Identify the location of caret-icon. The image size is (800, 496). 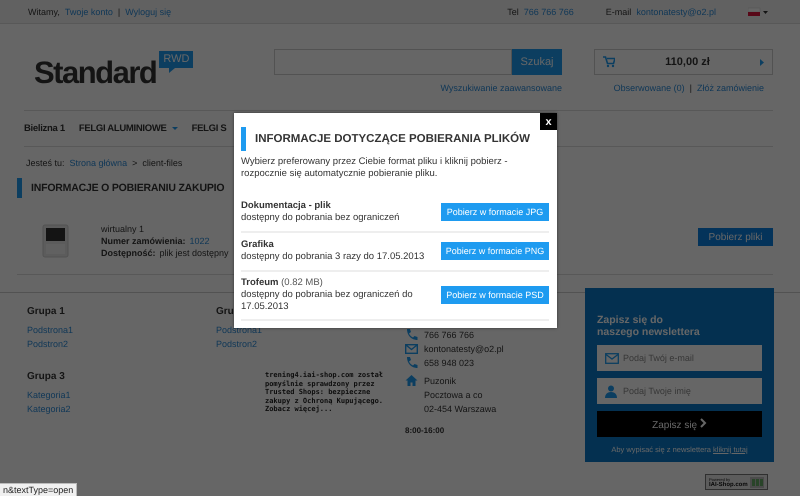
(175, 128).